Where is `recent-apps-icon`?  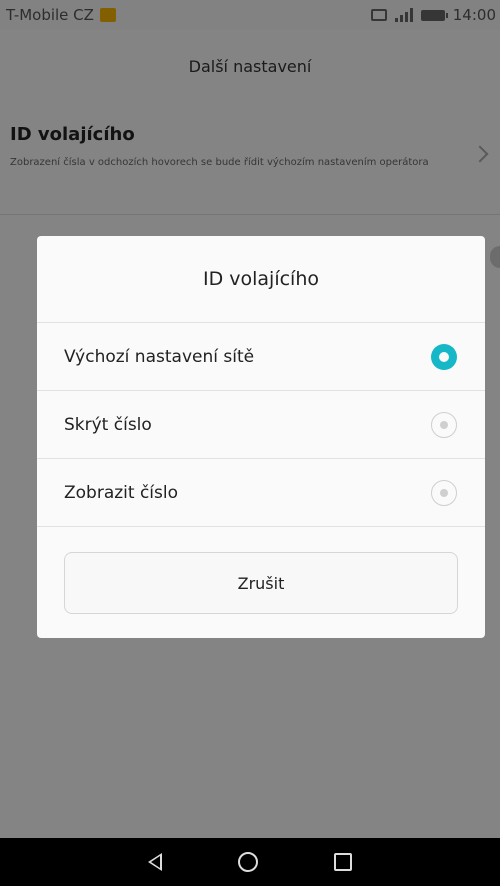
recent-apps-icon is located at coordinates (343, 862).